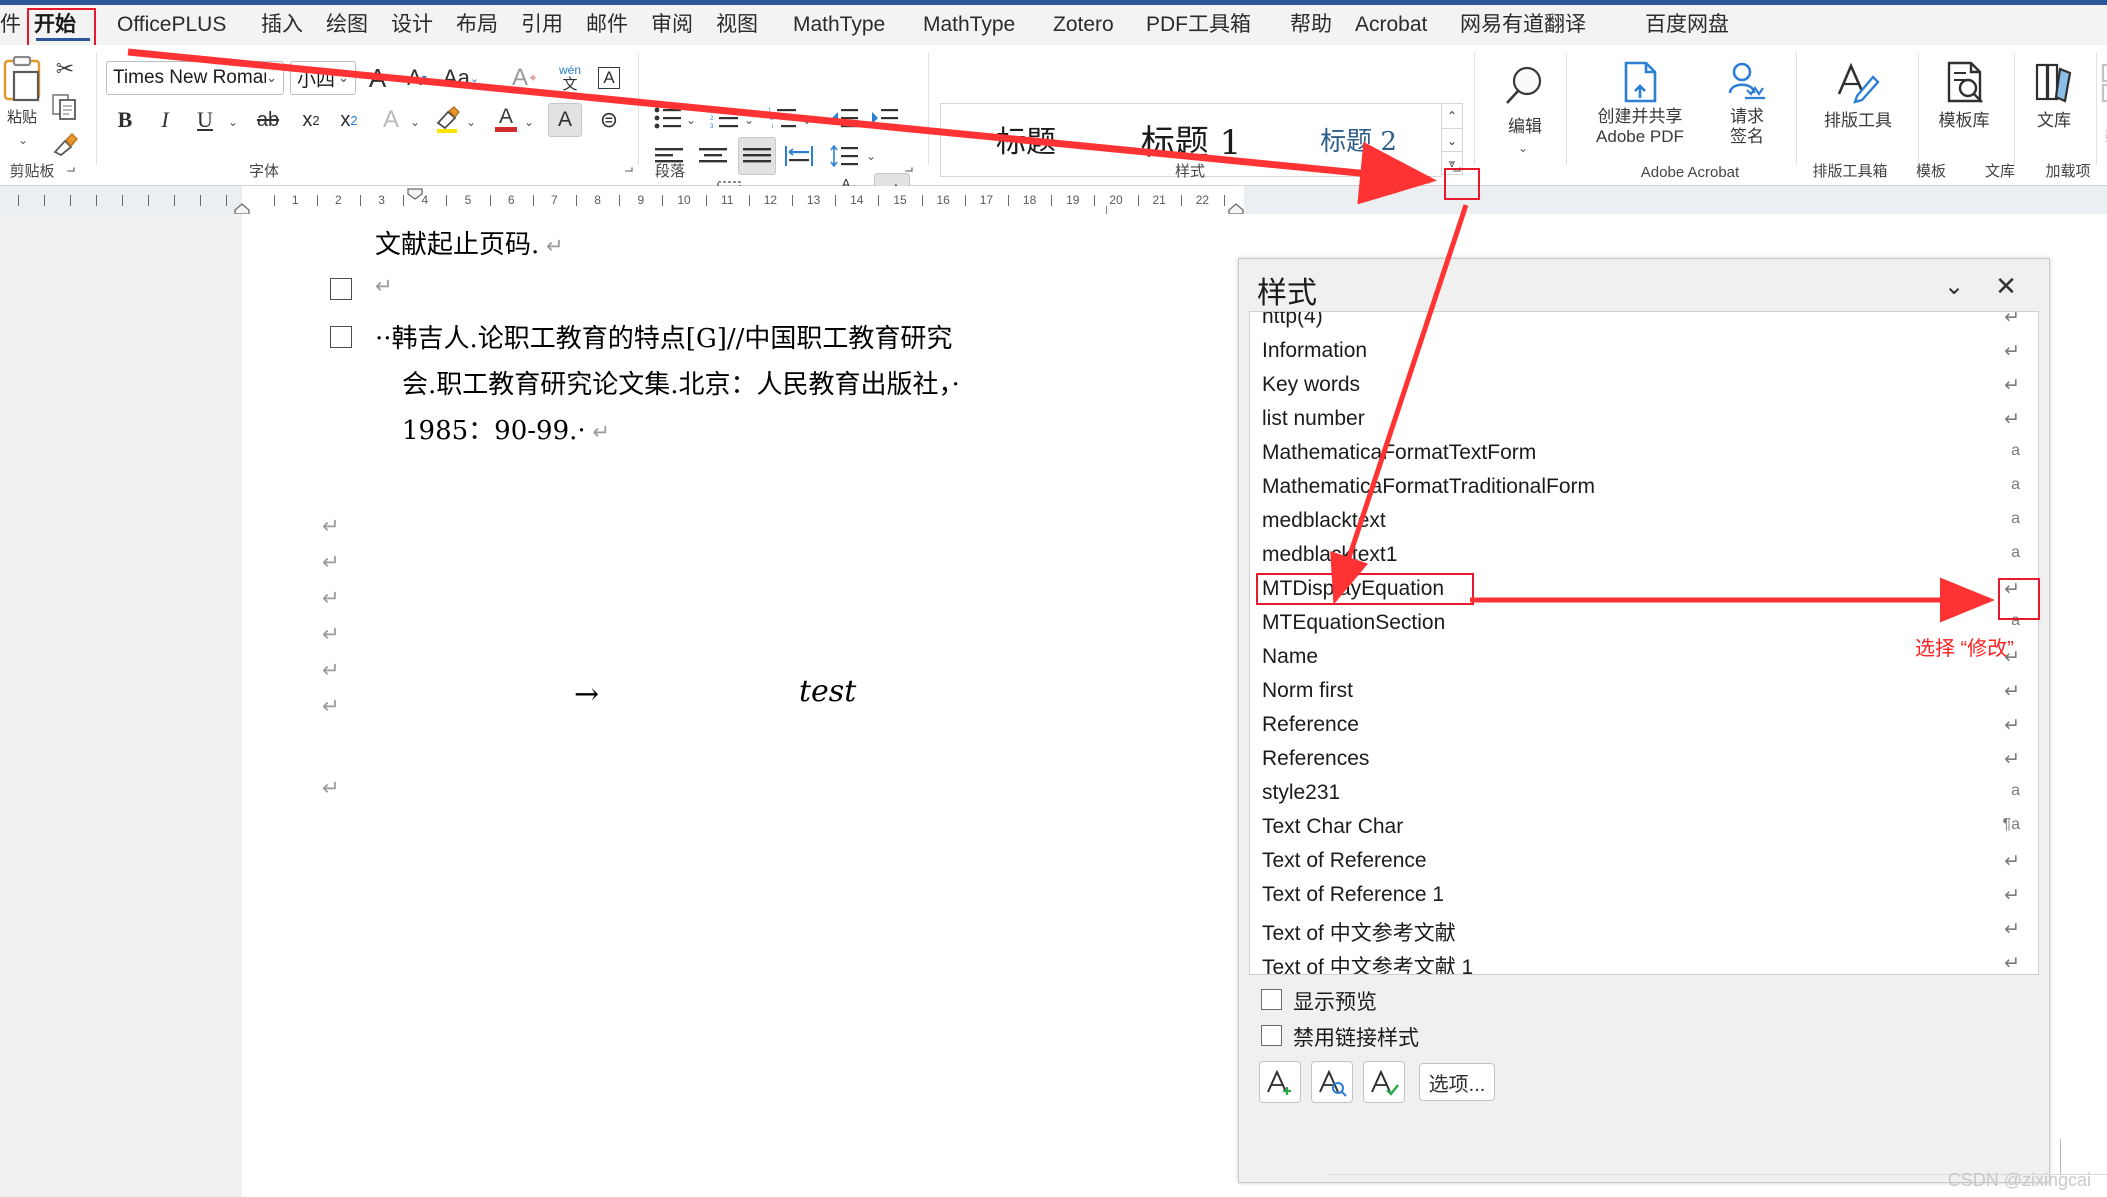  What do you see at coordinates (1644, 725) in the screenshot?
I see `style-list-item: Reference ↵` at bounding box center [1644, 725].